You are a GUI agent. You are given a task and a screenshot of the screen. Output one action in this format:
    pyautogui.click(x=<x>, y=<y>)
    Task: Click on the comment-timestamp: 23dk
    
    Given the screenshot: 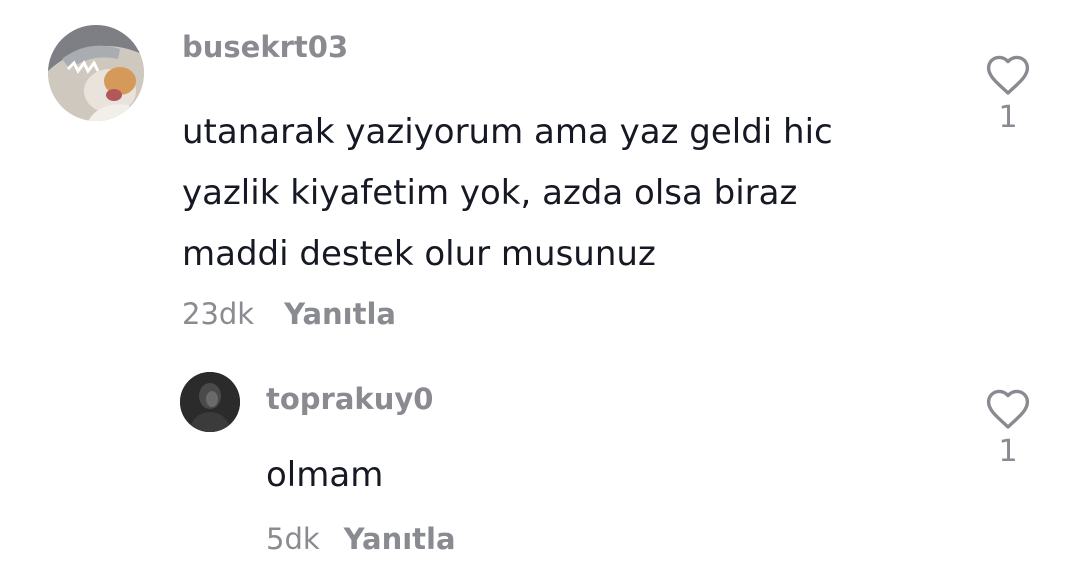 What is the action you would take?
    pyautogui.click(x=218, y=314)
    